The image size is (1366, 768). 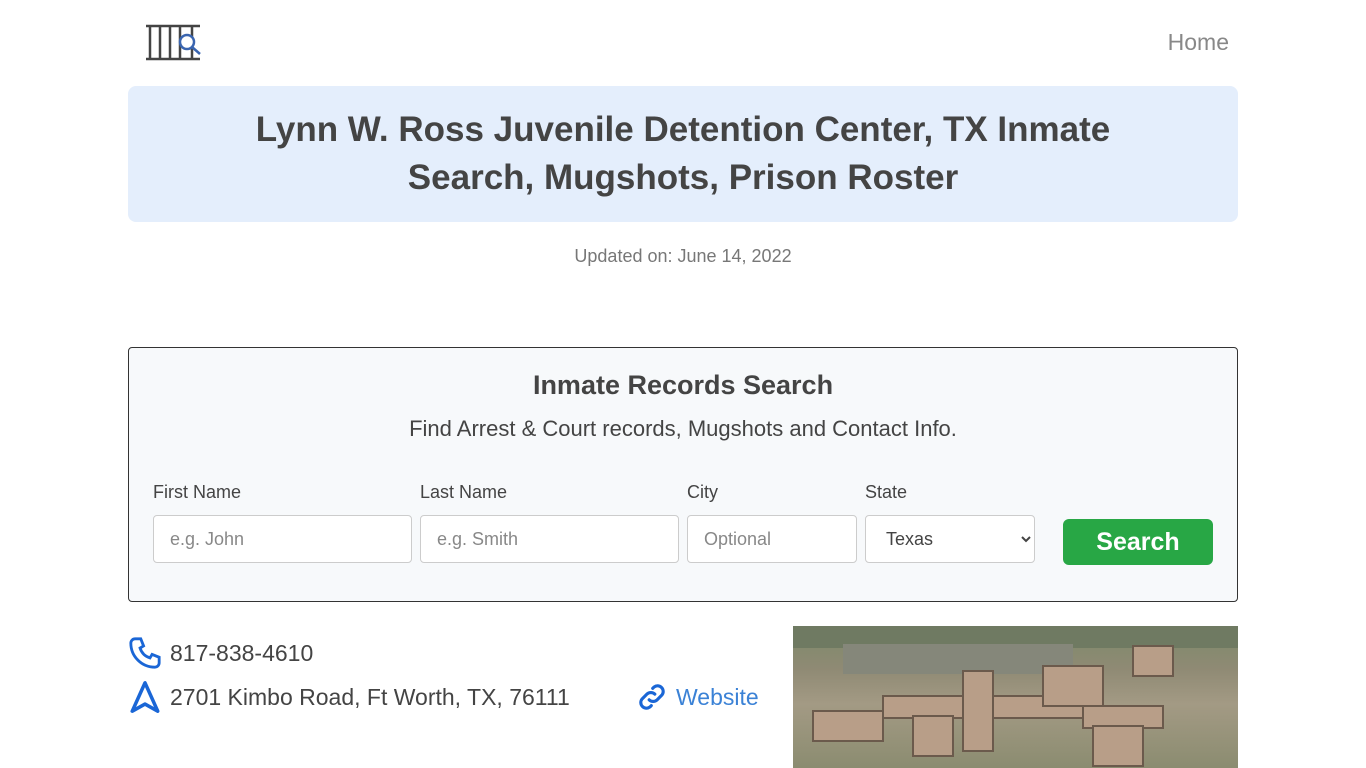 What do you see at coordinates (282, 539) in the screenshot?
I see `first-name-input` at bounding box center [282, 539].